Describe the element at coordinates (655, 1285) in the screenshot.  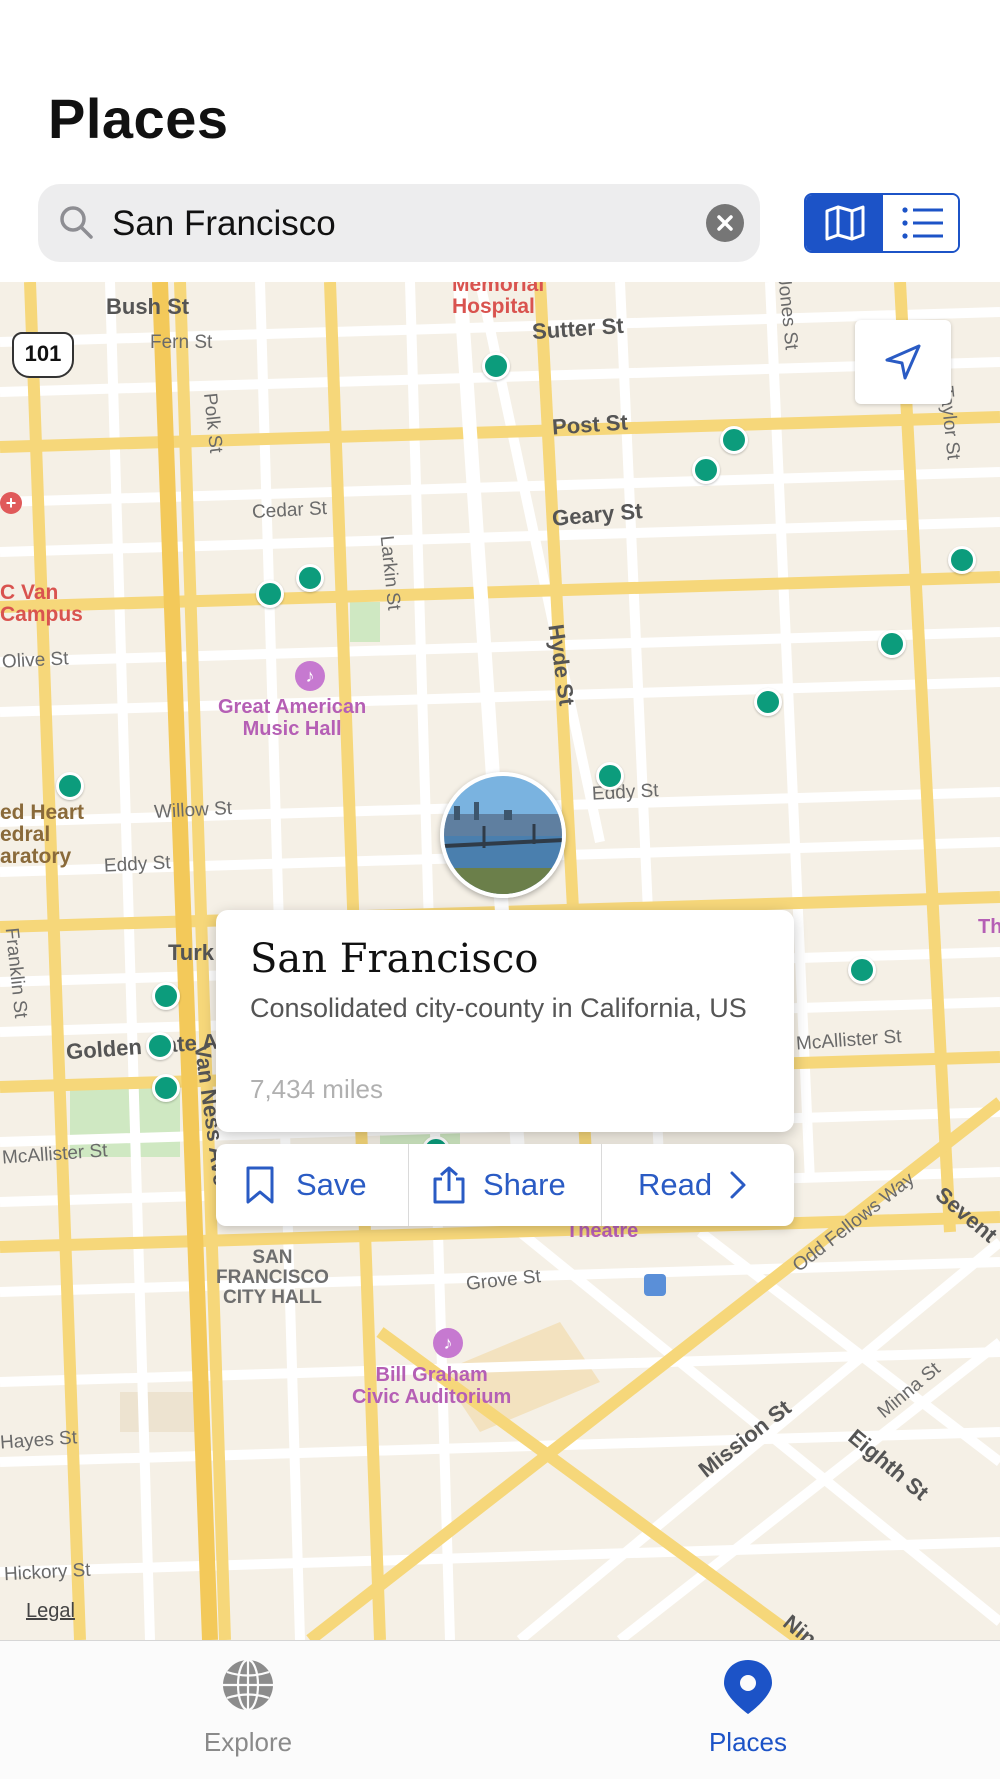
I see `transit-icon` at that location.